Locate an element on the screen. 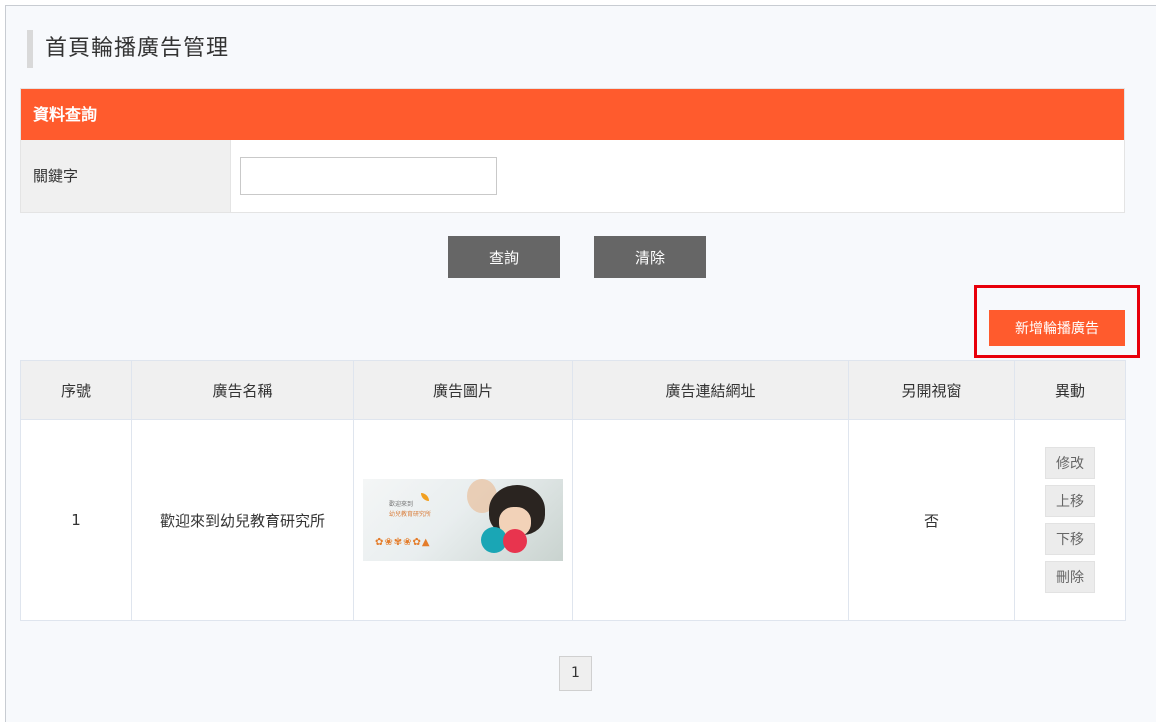 Image resolution: width=1156 pixels, height=722 pixels. keyword-input is located at coordinates (368, 176).